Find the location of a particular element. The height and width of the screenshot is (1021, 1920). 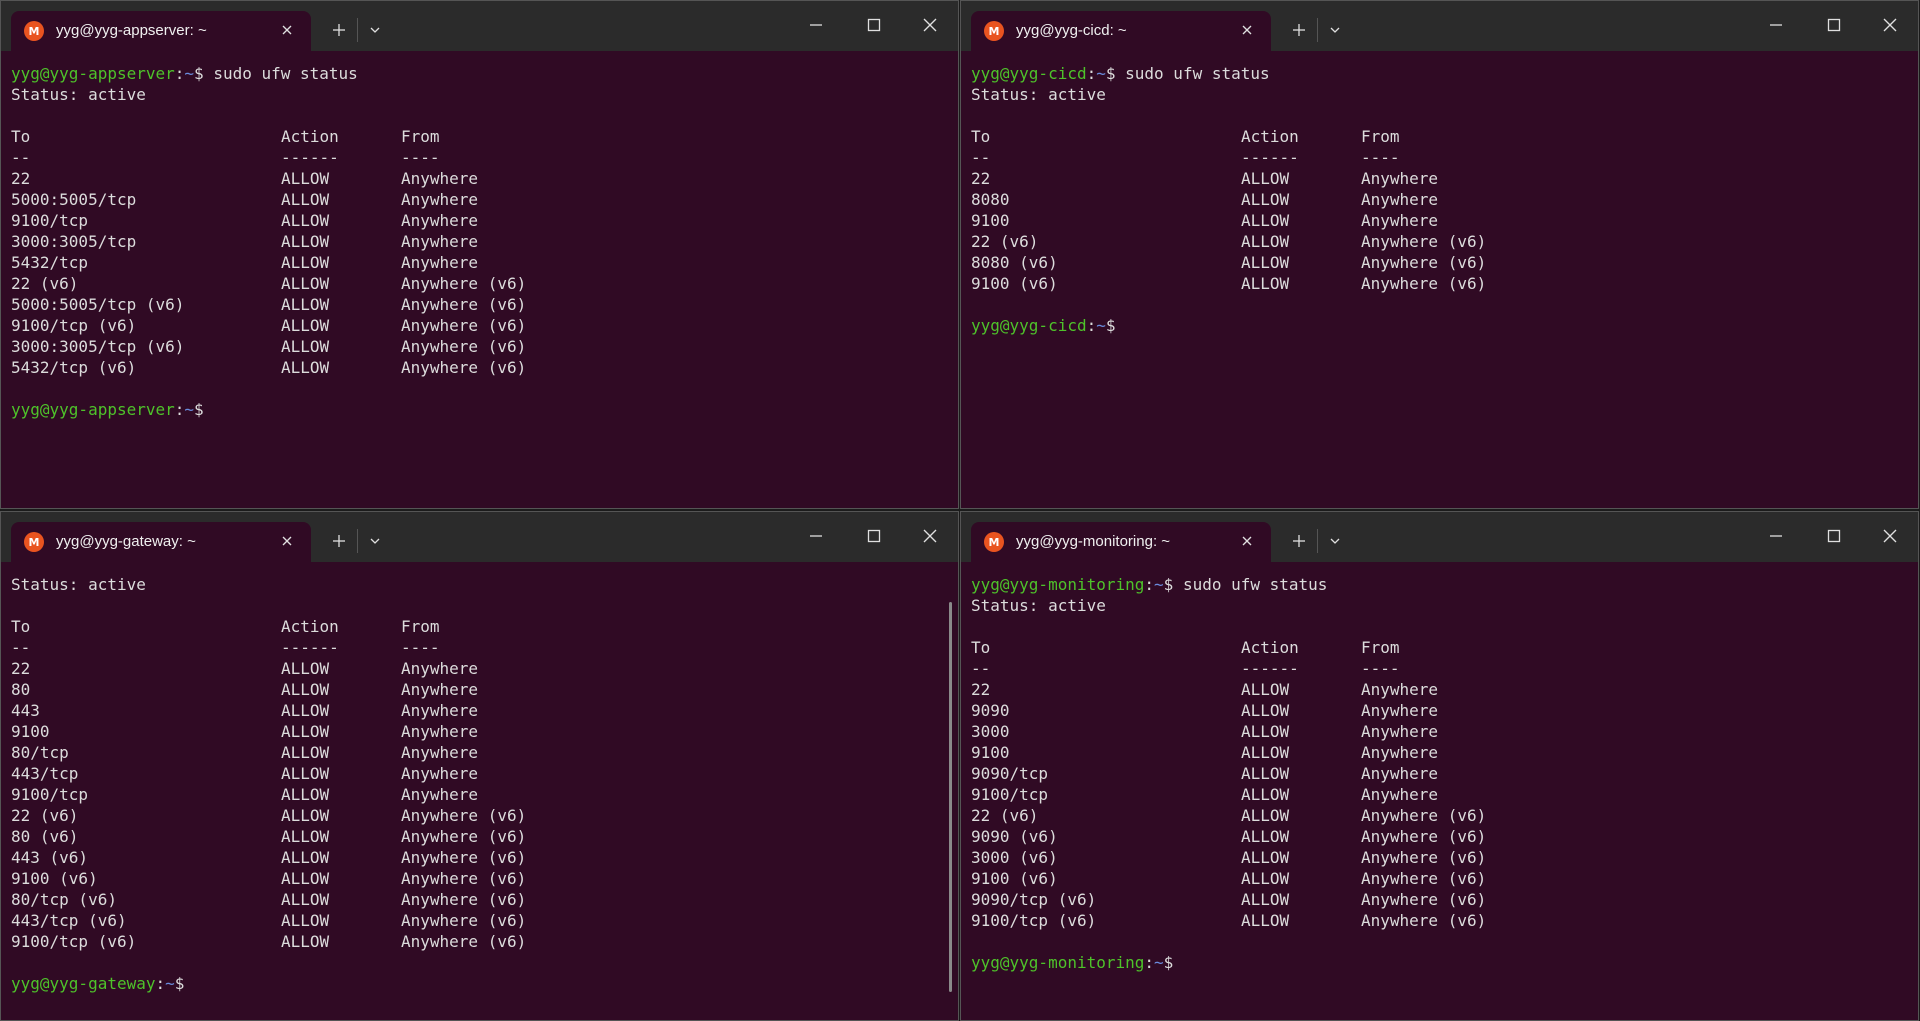

rule-to: 3000:3005/tcp is located at coordinates (74, 241).